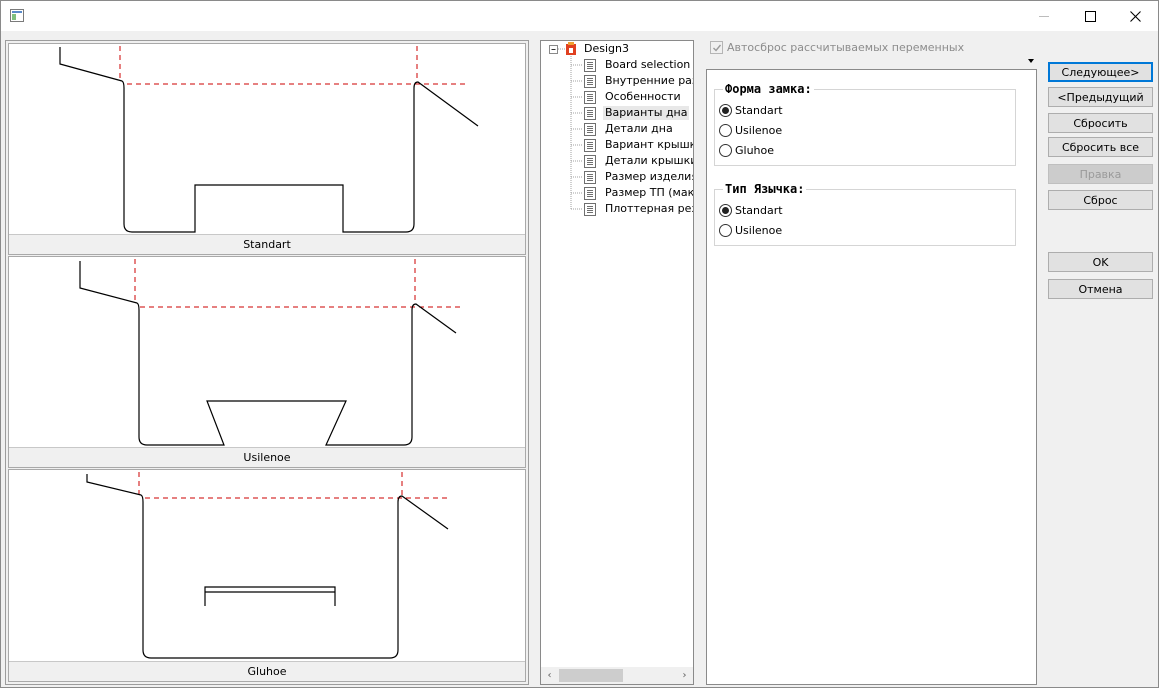 The width and height of the screenshot is (1159, 688). I want to click on scroll-right-button: ›, so click(684, 675).